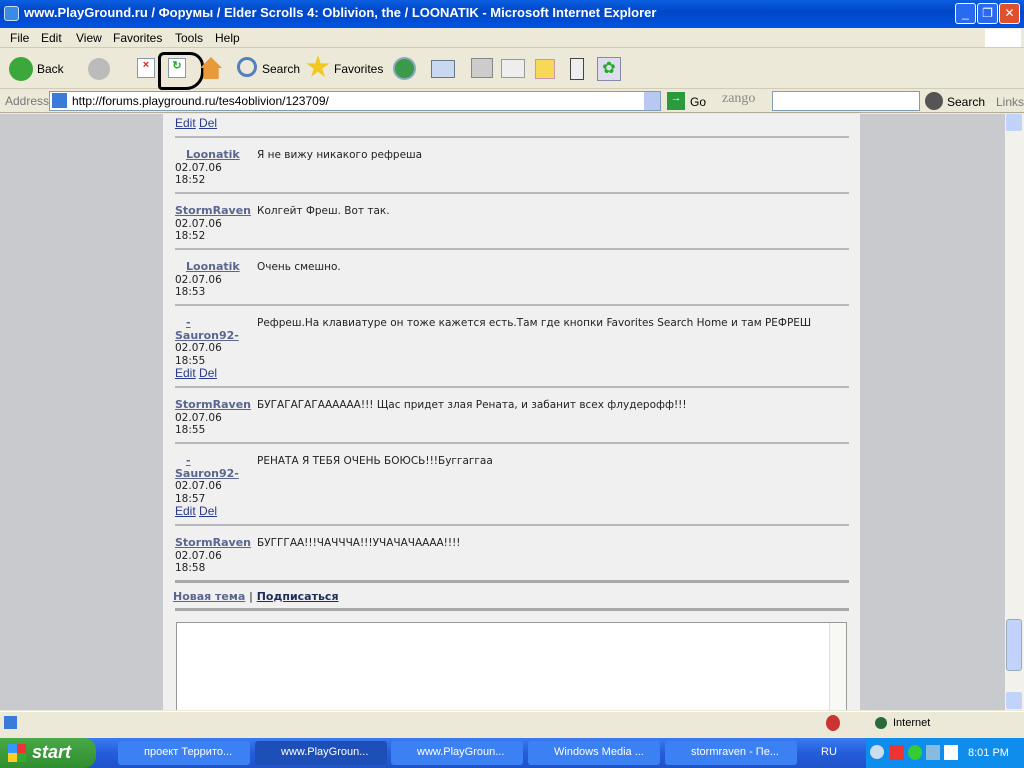 The width and height of the screenshot is (1024, 768). What do you see at coordinates (846, 101) in the screenshot?
I see `zango-search-input` at bounding box center [846, 101].